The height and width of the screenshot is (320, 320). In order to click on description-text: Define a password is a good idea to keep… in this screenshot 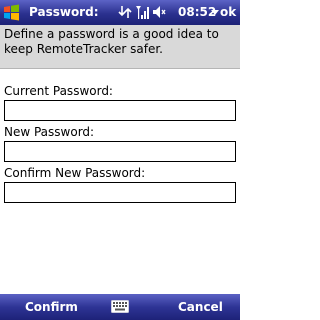, I will do `click(120, 47)`.